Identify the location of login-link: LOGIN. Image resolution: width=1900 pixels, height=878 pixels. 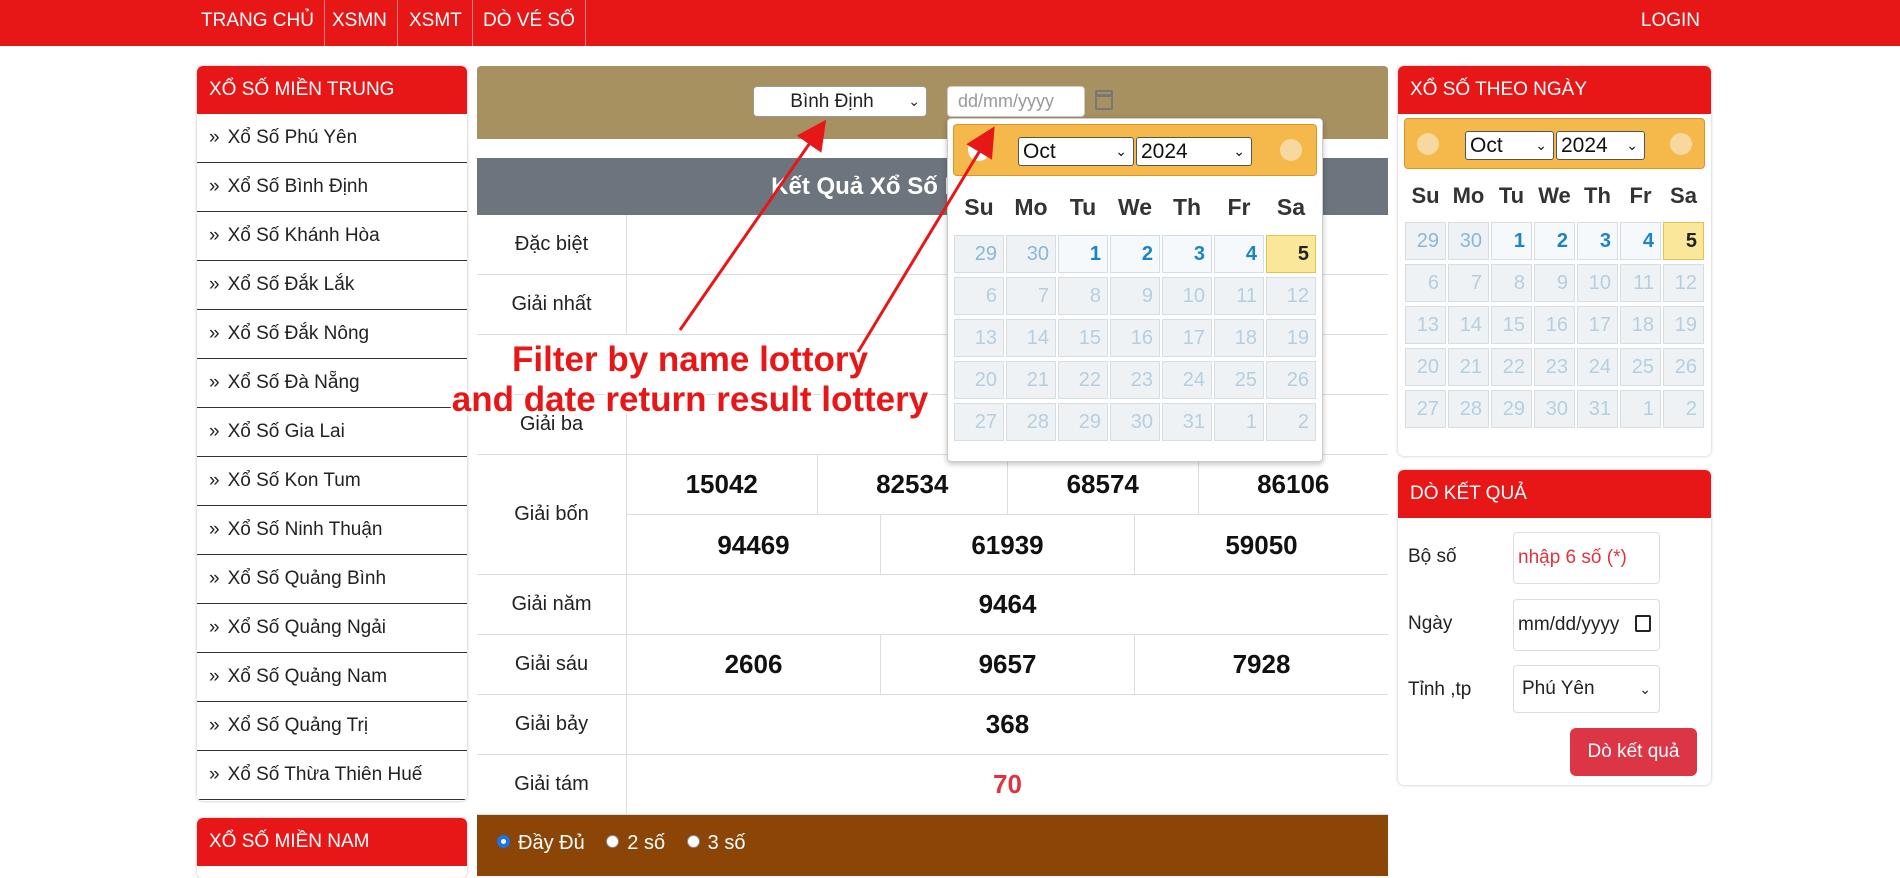
(1670, 23).